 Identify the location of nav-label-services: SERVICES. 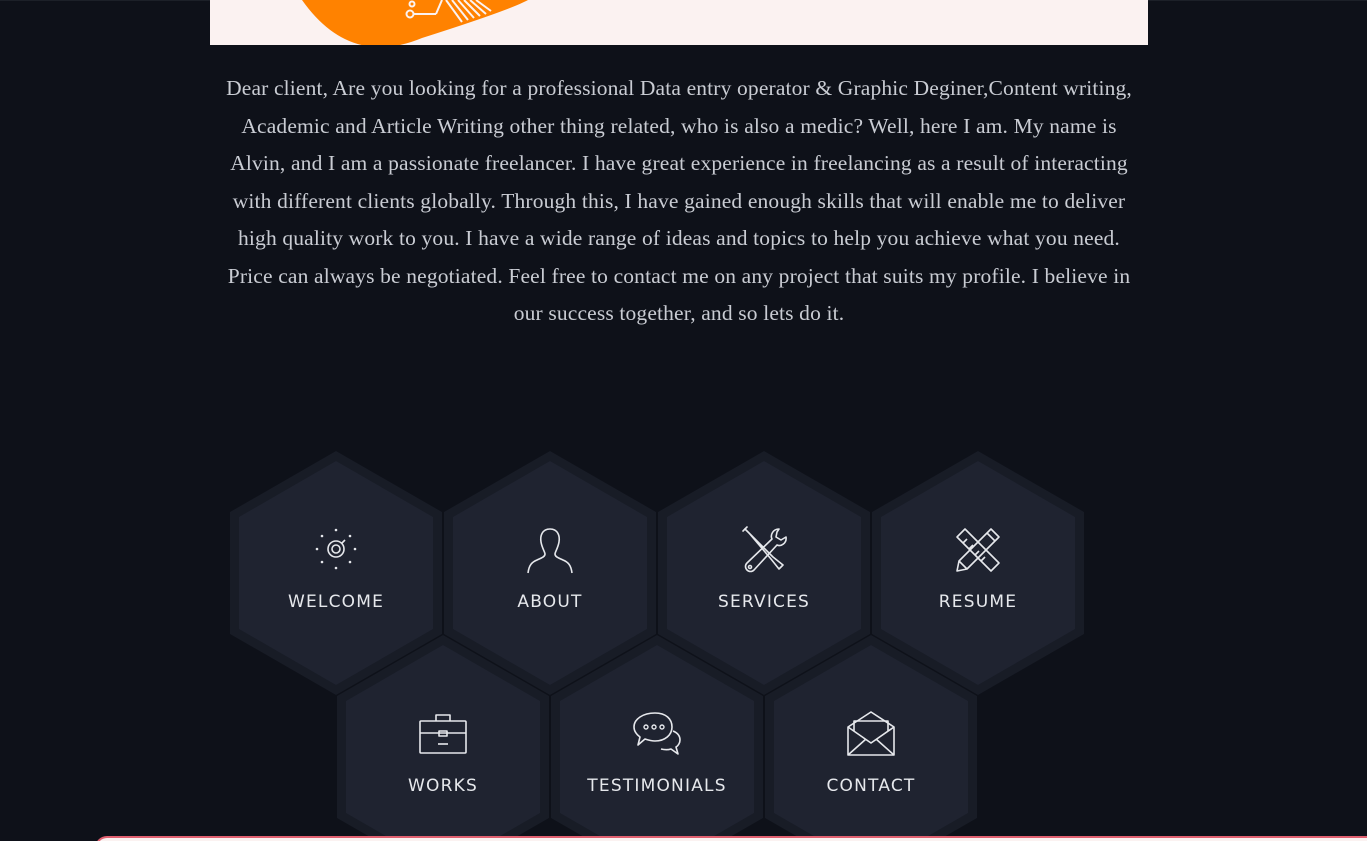
(764, 602).